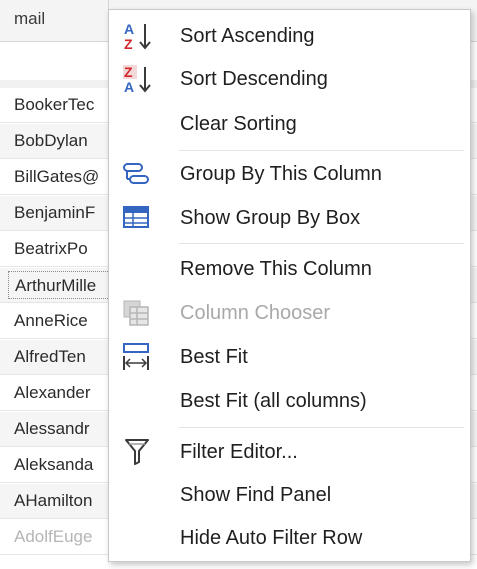  Describe the element at coordinates (289, 356) in the screenshot. I see `menu-item-best-fit: Best Fit` at that location.